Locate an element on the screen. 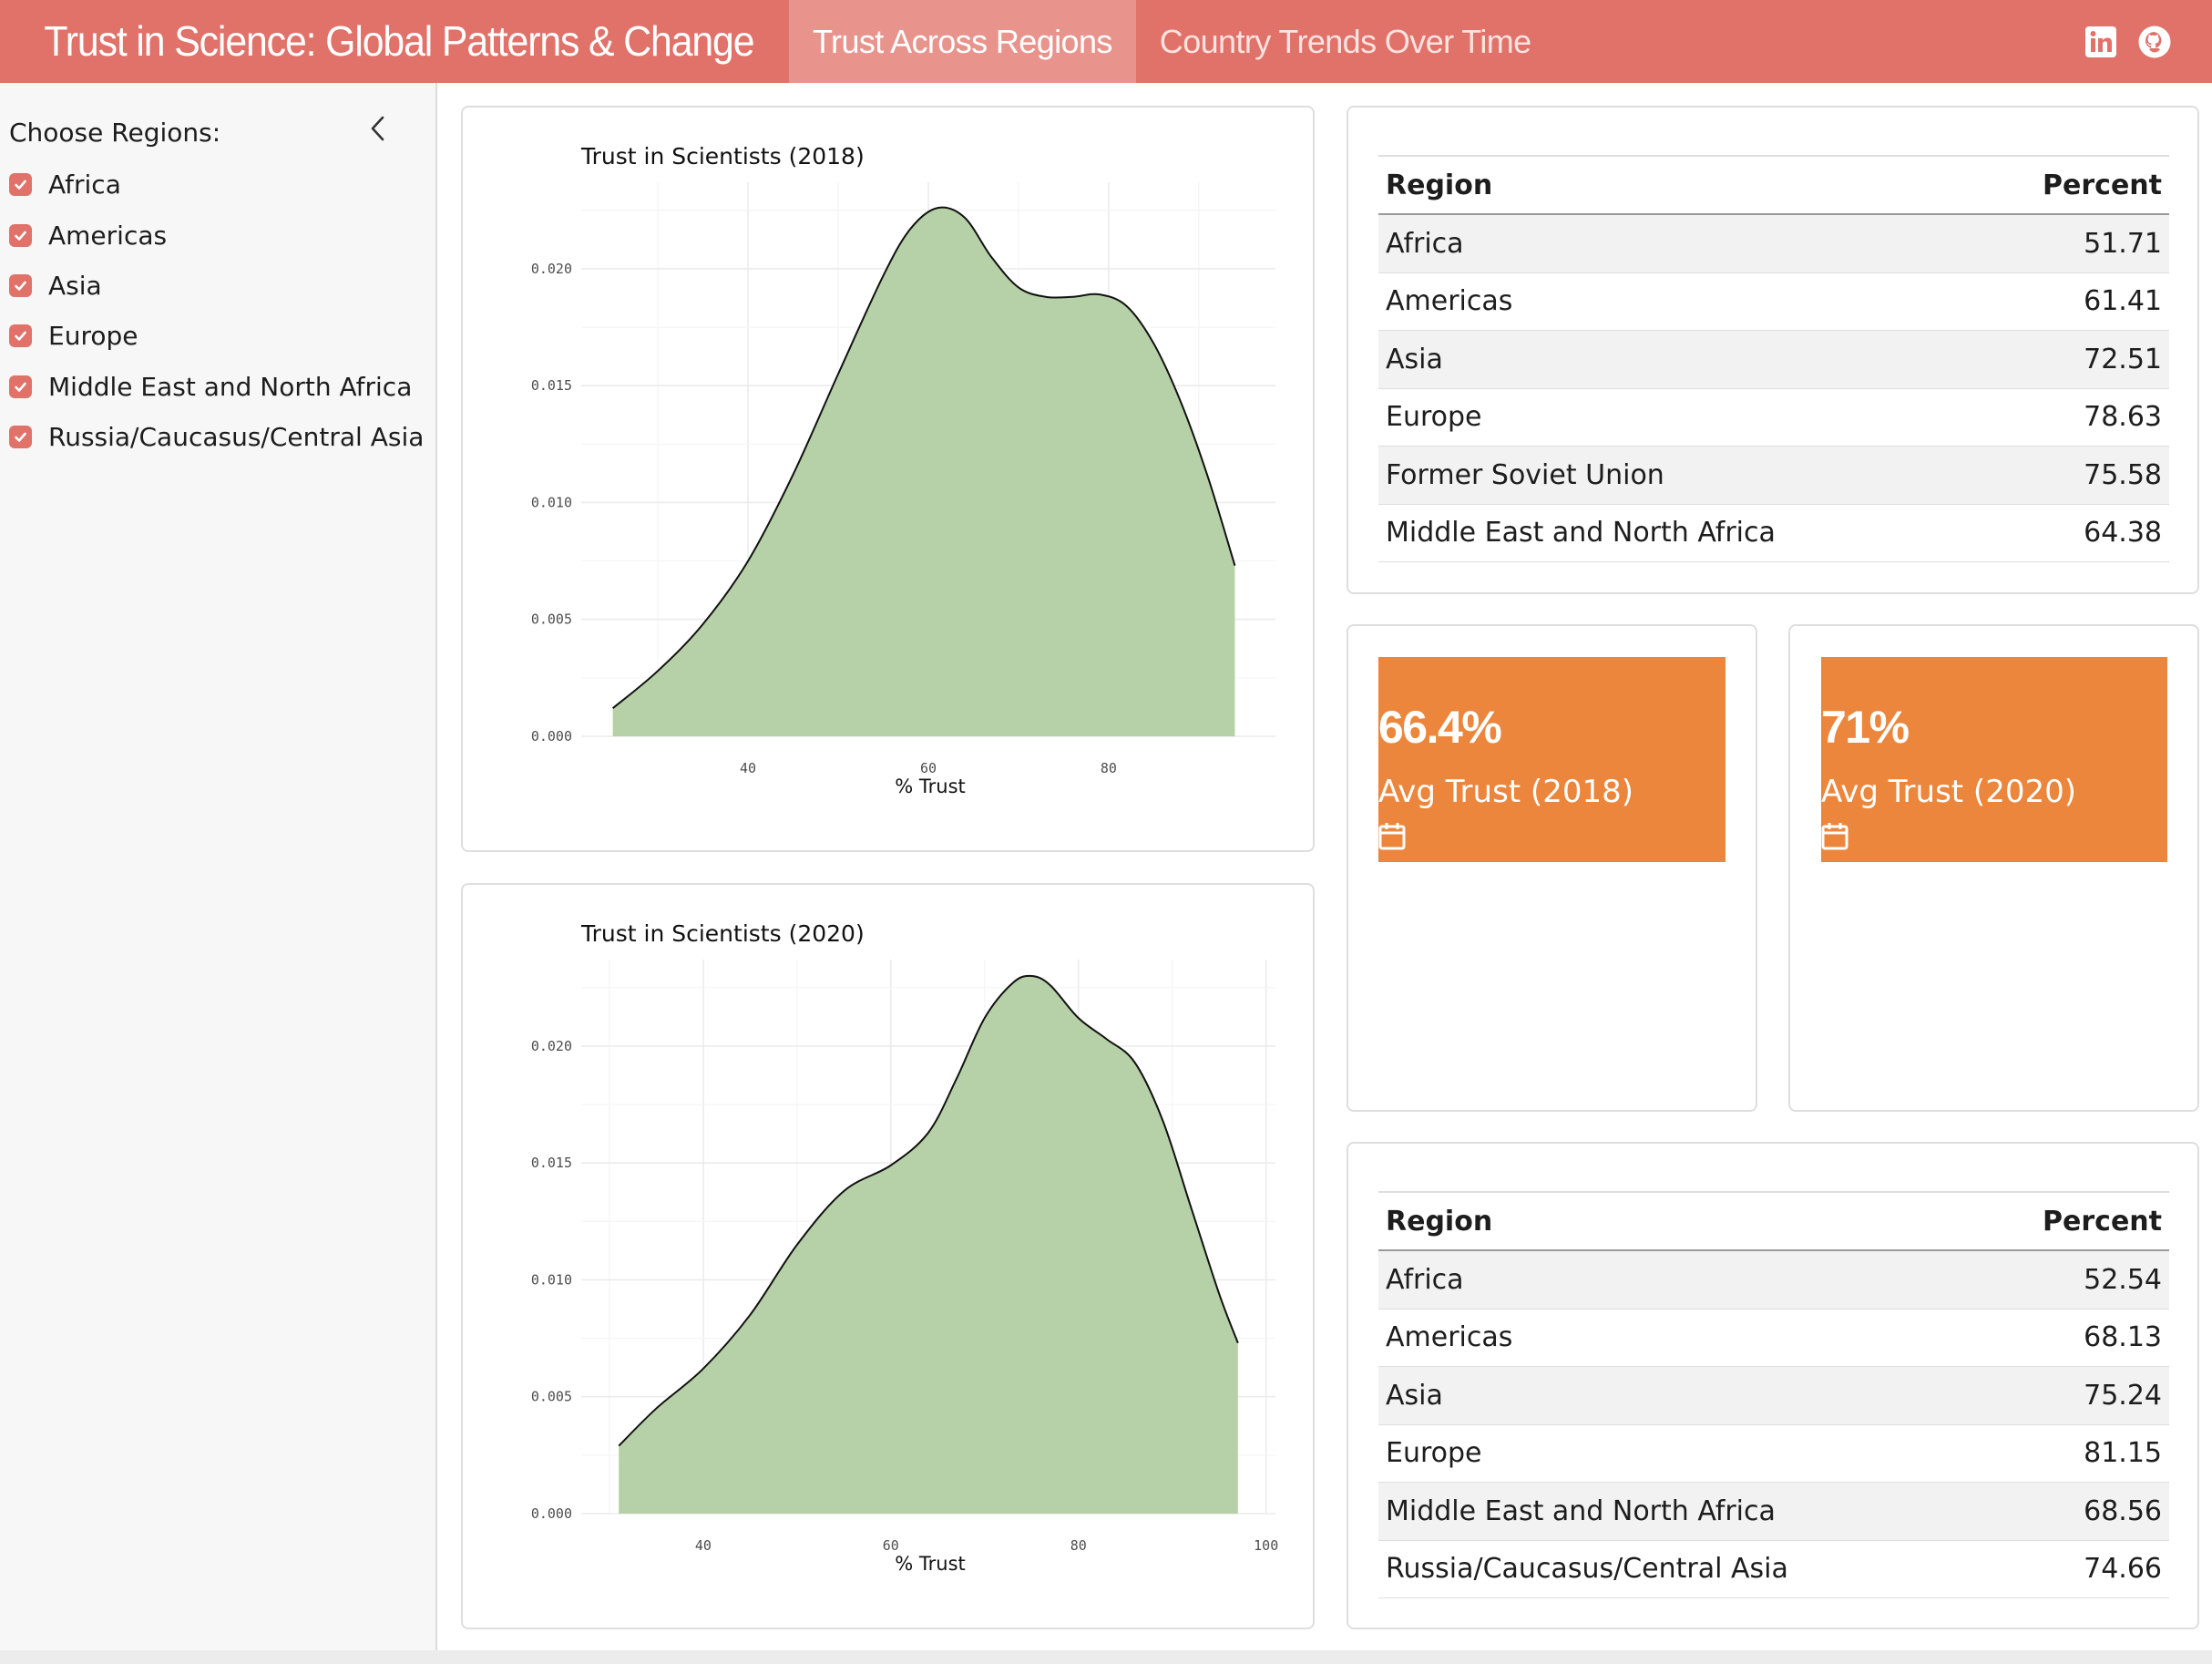 The image size is (2212, 1664). percent-cell: 74.66 is located at coordinates (2073, 1569).